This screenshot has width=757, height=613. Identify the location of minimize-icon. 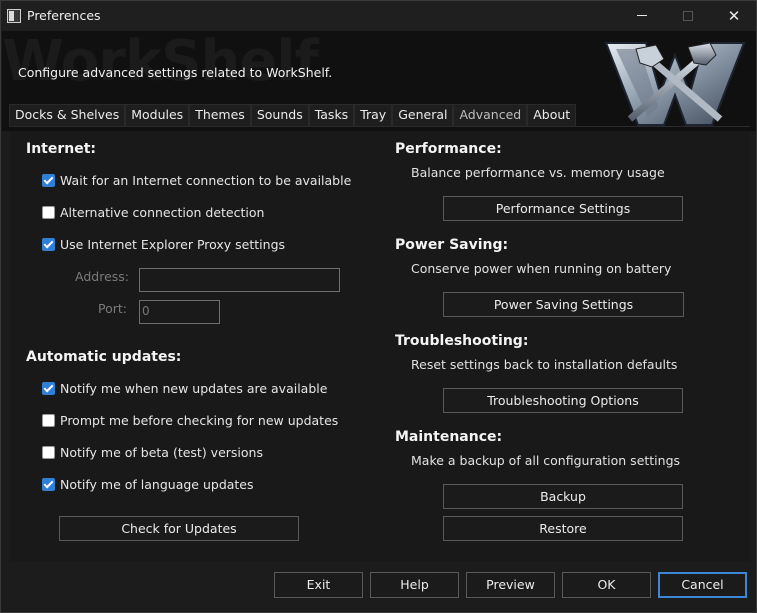
(642, 15).